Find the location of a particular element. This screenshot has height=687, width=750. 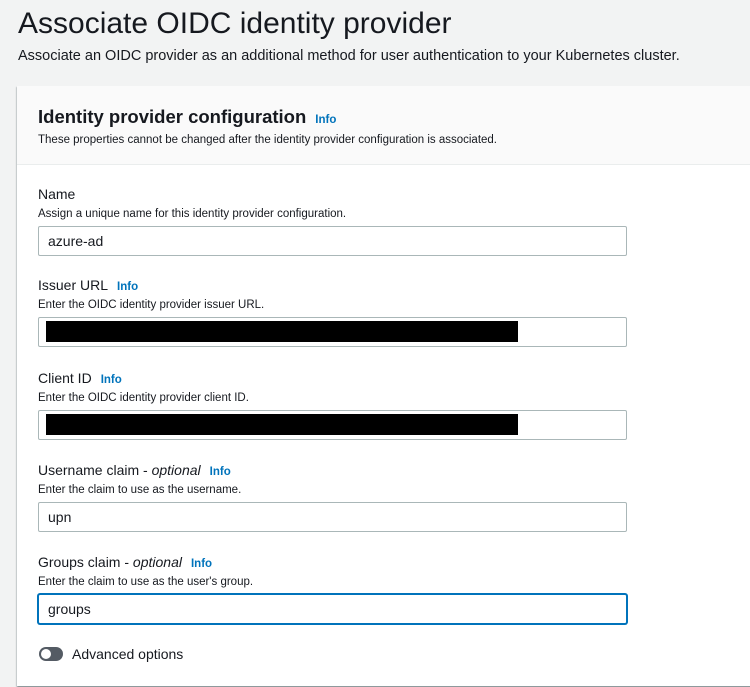

name-label-row: Name is located at coordinates (333, 194).